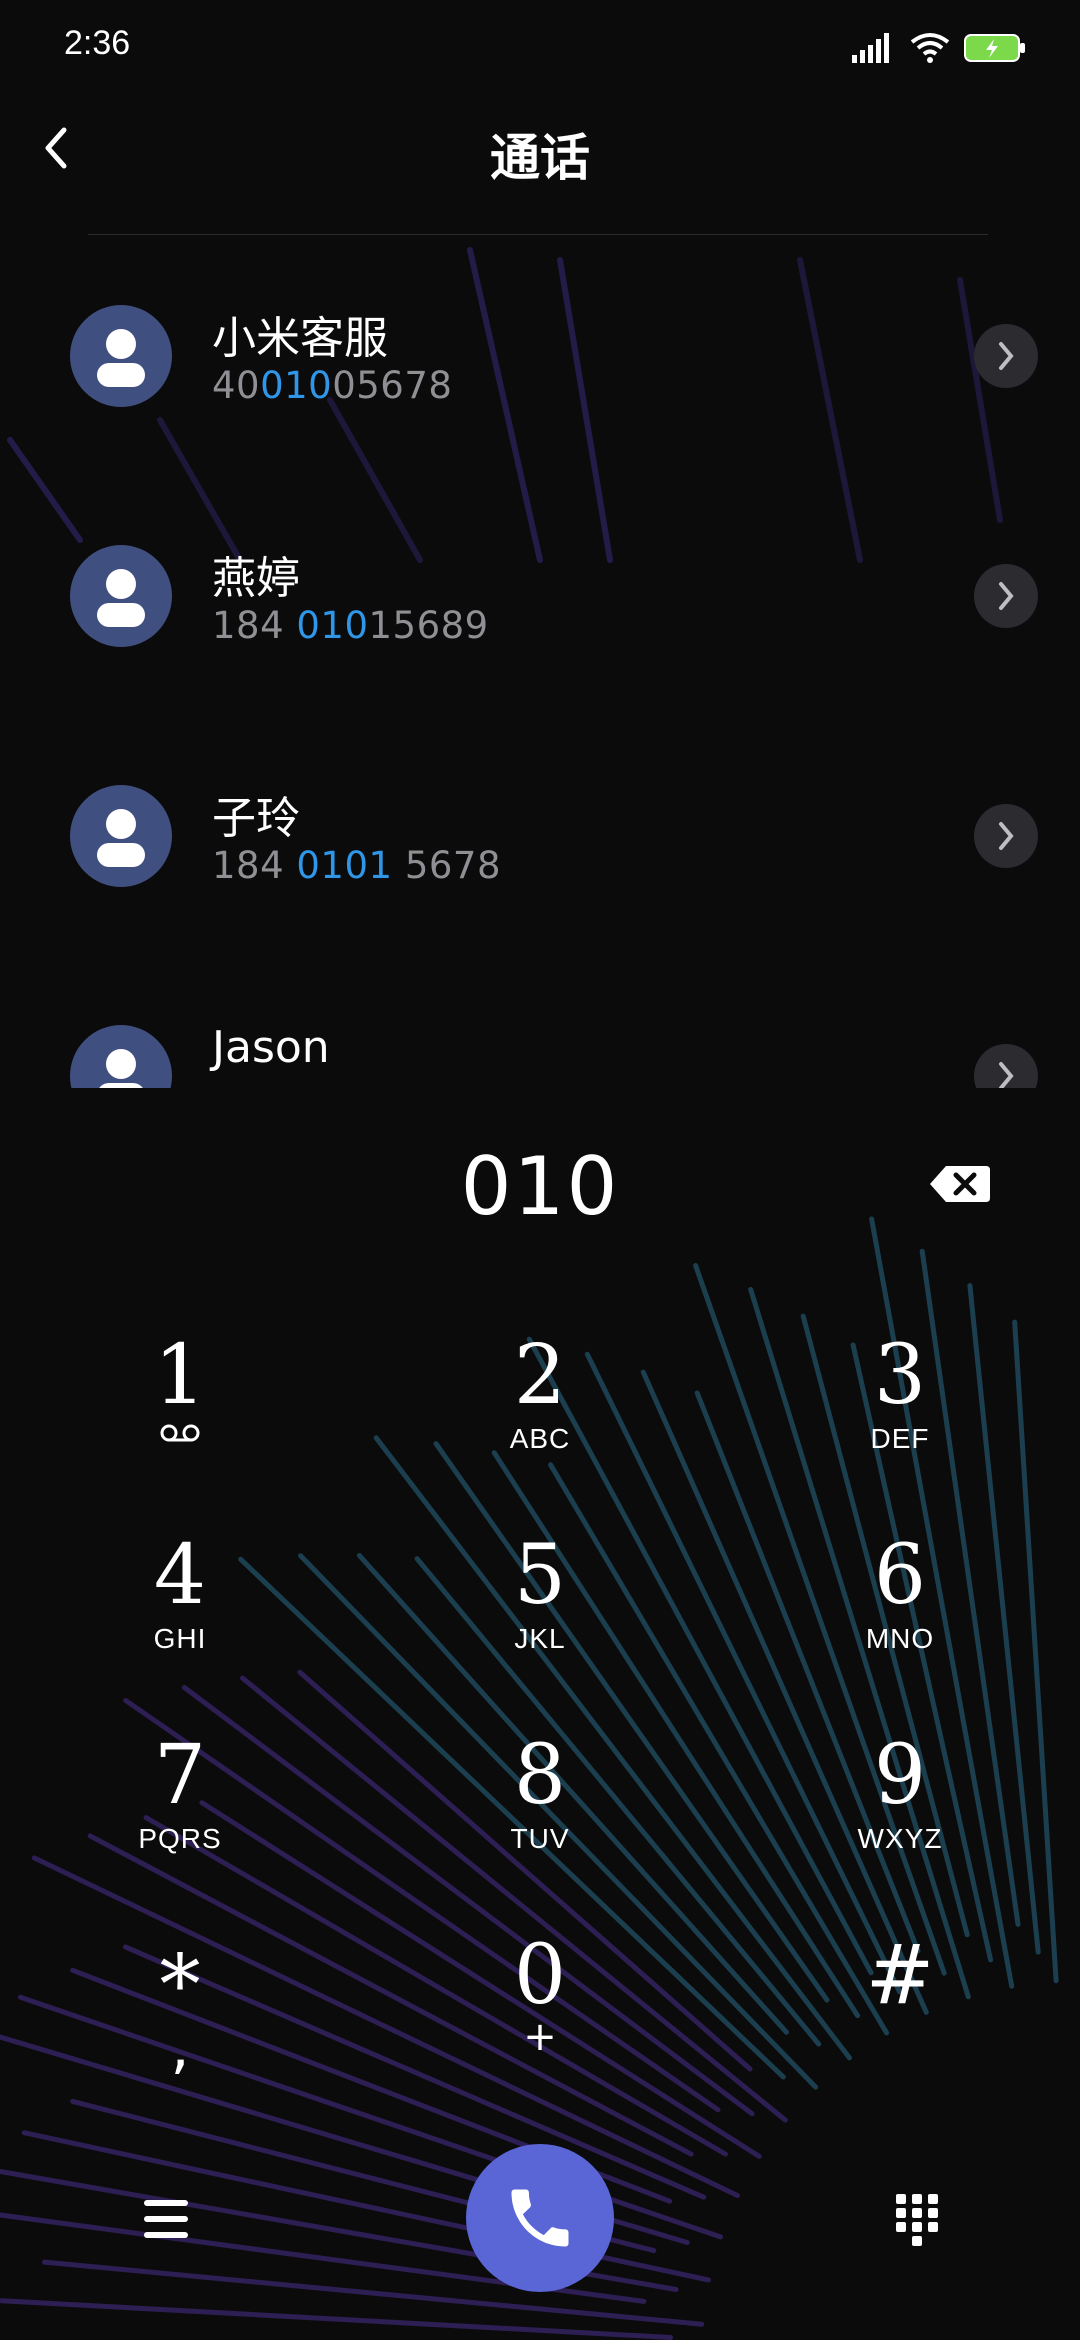 Image resolution: width=1080 pixels, height=2340 pixels. Describe the element at coordinates (180, 1825) in the screenshot. I see `key-7: 7 PQRS` at that location.